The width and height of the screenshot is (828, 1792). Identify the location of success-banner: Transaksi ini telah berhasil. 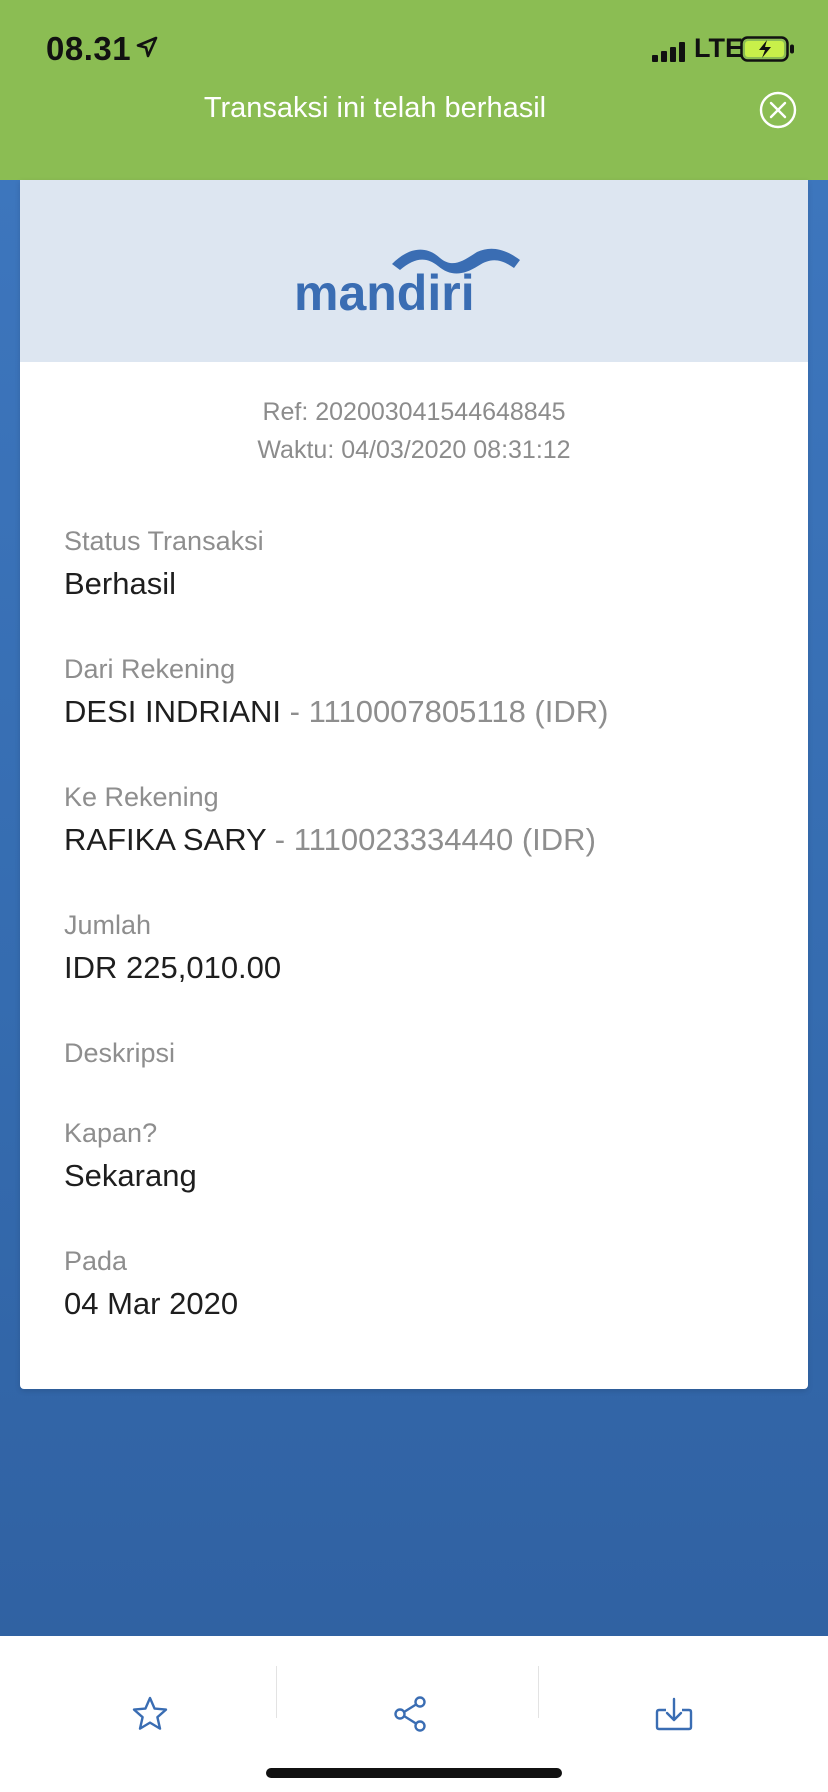
(375, 108).